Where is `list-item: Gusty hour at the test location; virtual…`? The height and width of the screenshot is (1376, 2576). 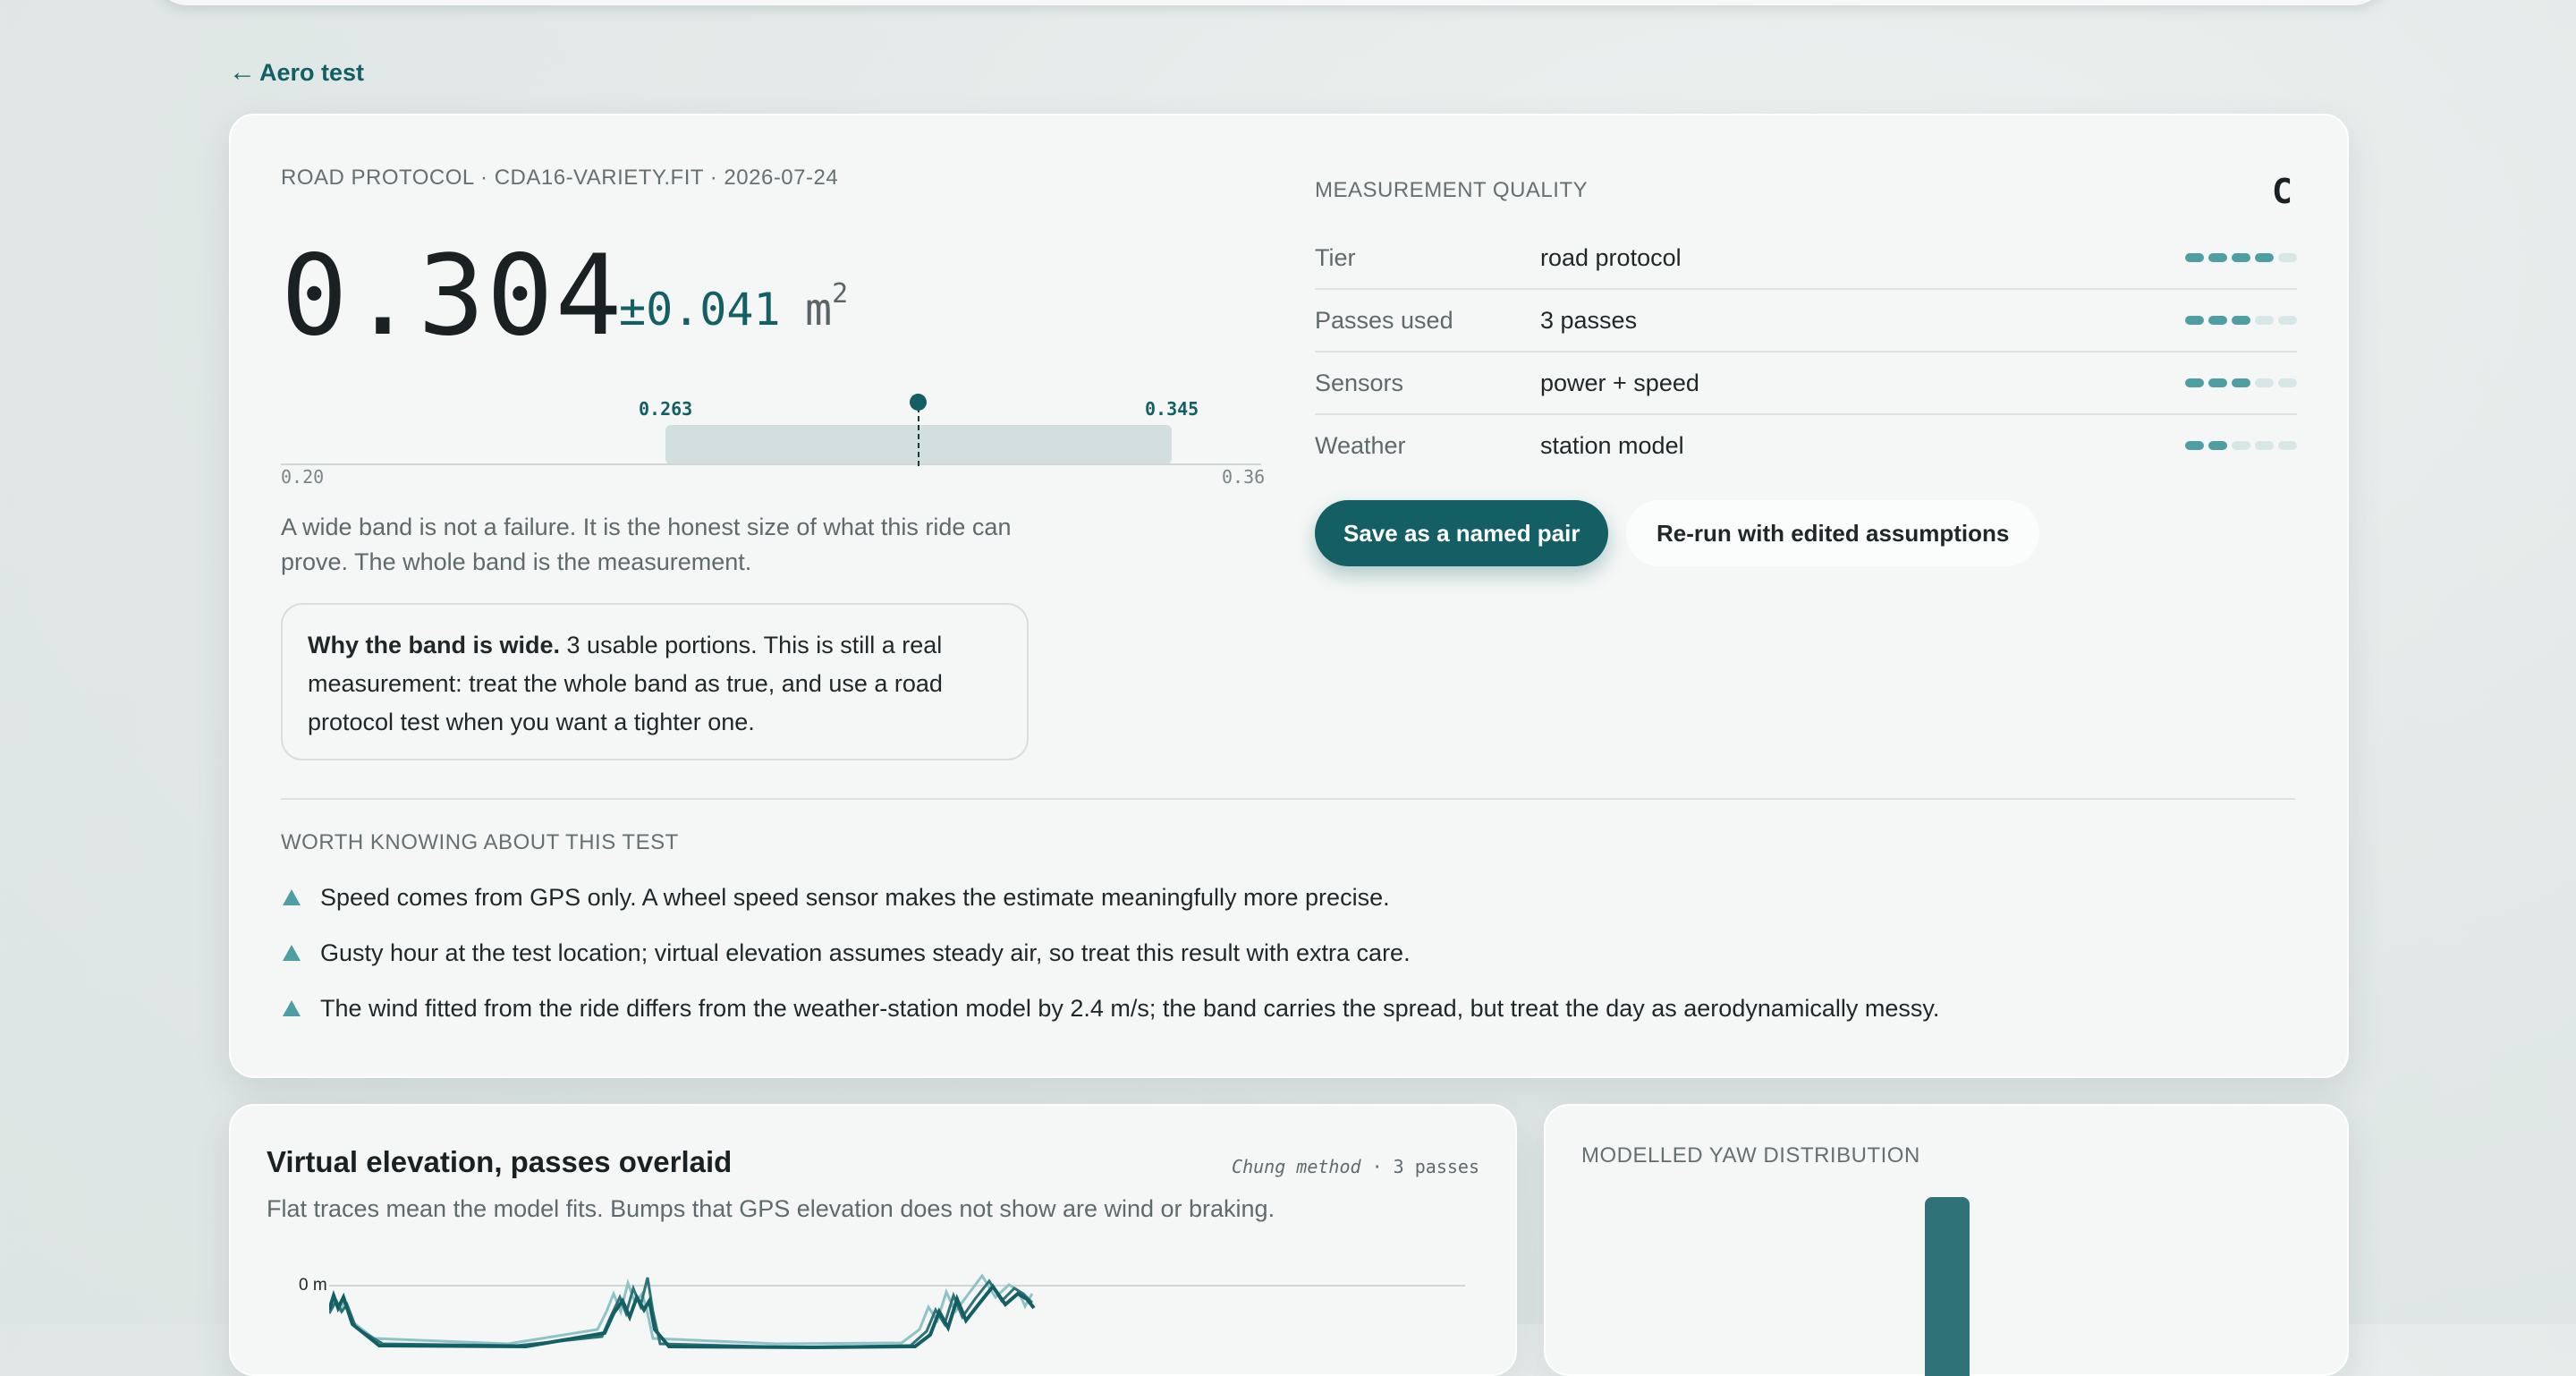
list-item: Gusty hour at the test location; virtual… is located at coordinates (1287, 953).